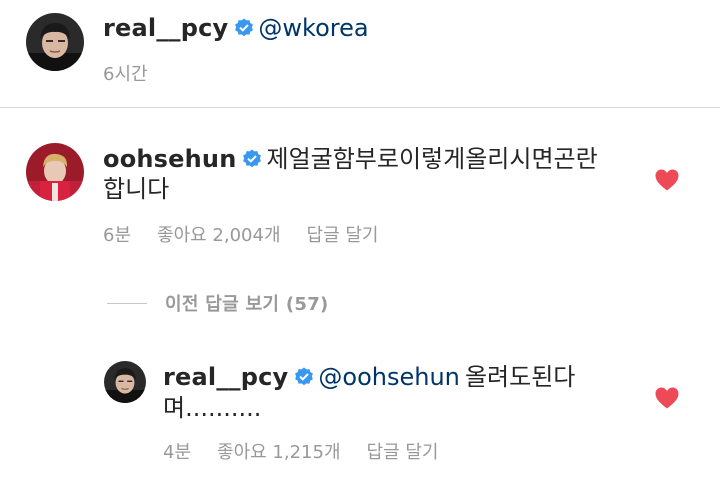 The image size is (720, 486). I want to click on post-username: real__pcy, so click(165, 28).